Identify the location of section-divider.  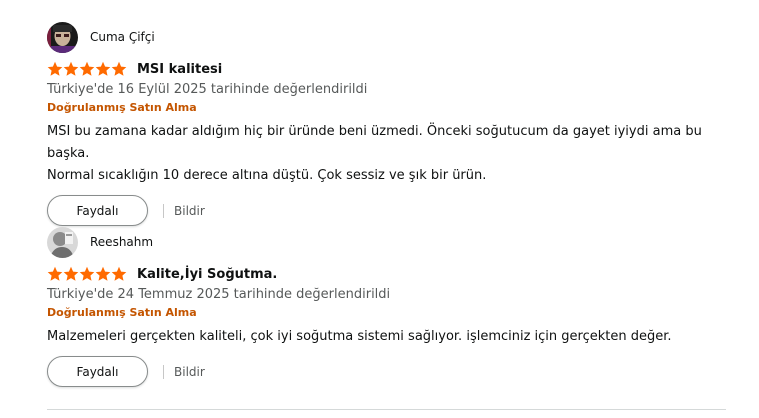
(386, 409).